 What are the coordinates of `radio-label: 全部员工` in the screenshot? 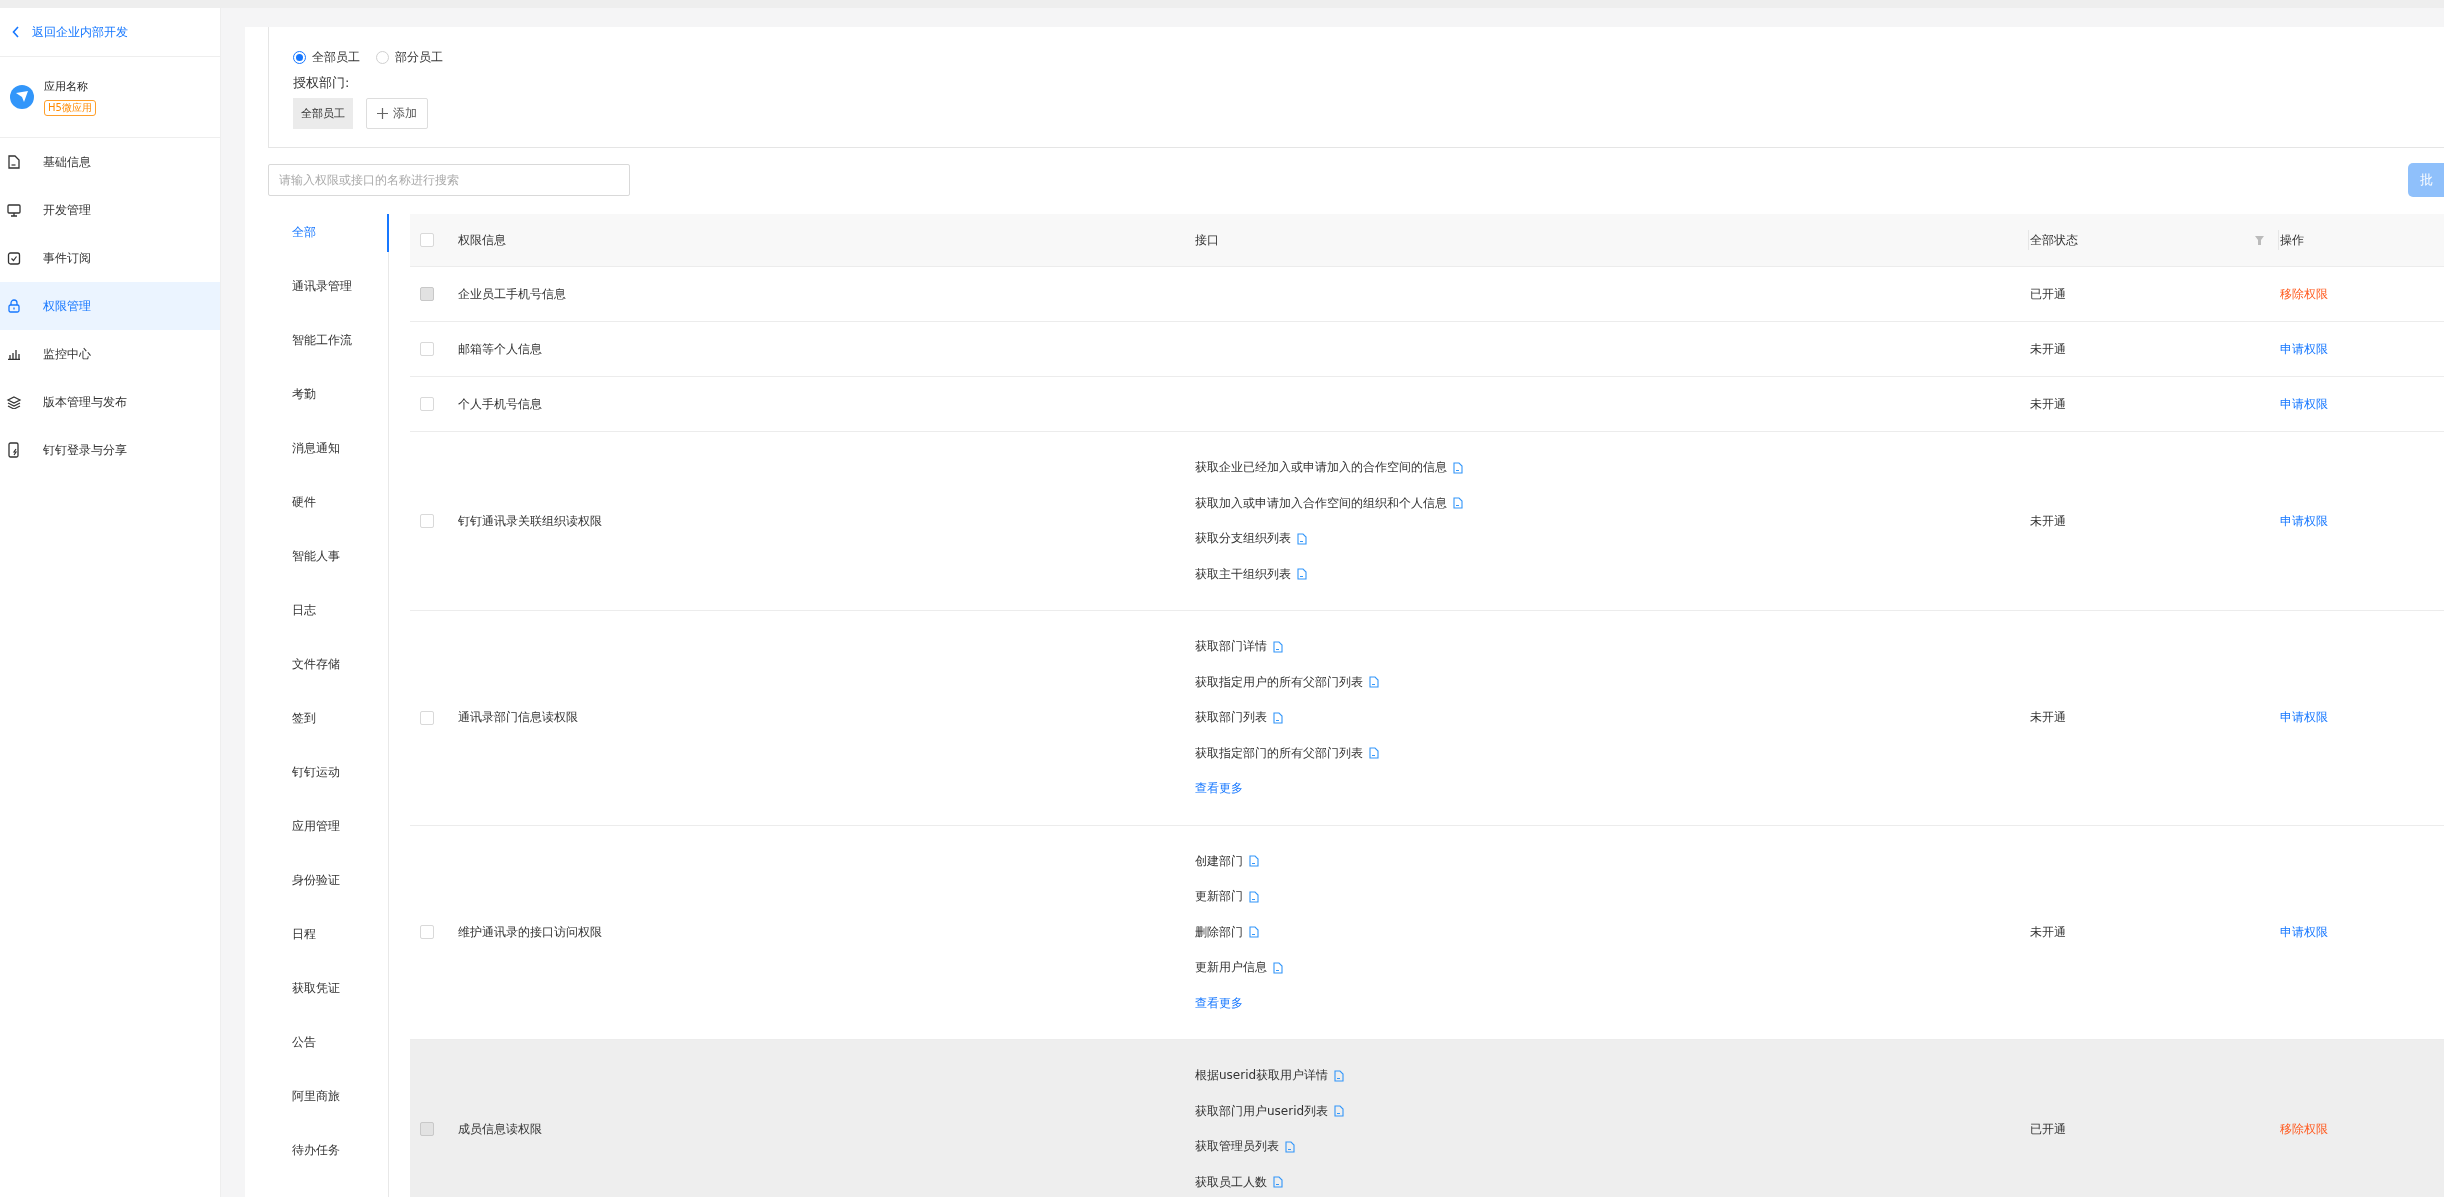 It's located at (336, 57).